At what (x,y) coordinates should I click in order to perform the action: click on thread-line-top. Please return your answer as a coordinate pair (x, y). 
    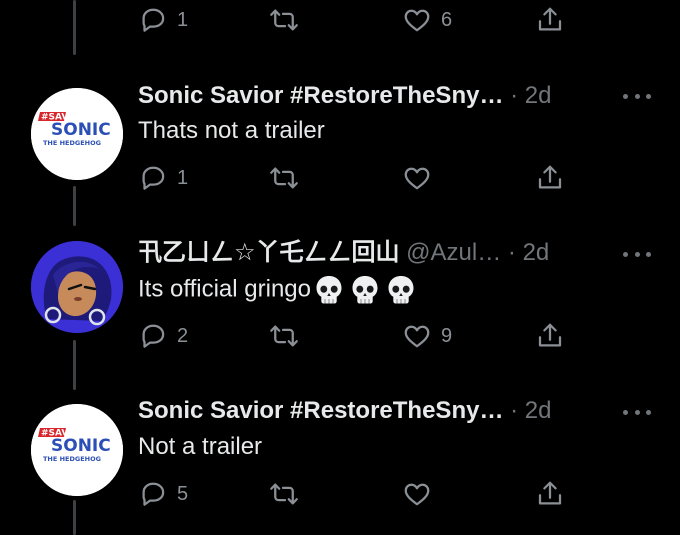
    Looking at the image, I should click on (74, 27).